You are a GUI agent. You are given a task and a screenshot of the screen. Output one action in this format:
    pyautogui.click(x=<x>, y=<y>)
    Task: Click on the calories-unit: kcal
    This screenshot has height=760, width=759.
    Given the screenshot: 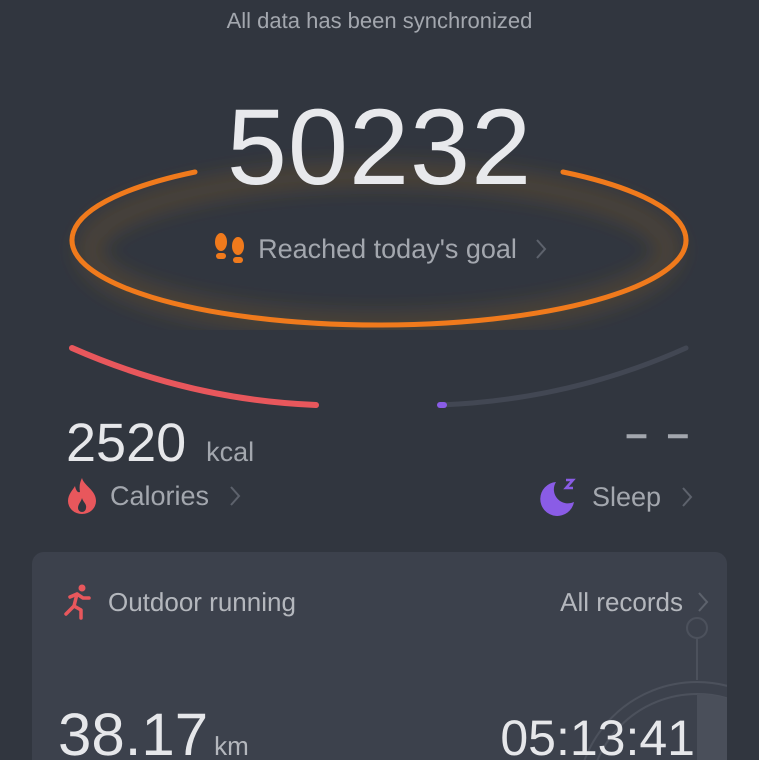 What is the action you would take?
    pyautogui.click(x=230, y=452)
    